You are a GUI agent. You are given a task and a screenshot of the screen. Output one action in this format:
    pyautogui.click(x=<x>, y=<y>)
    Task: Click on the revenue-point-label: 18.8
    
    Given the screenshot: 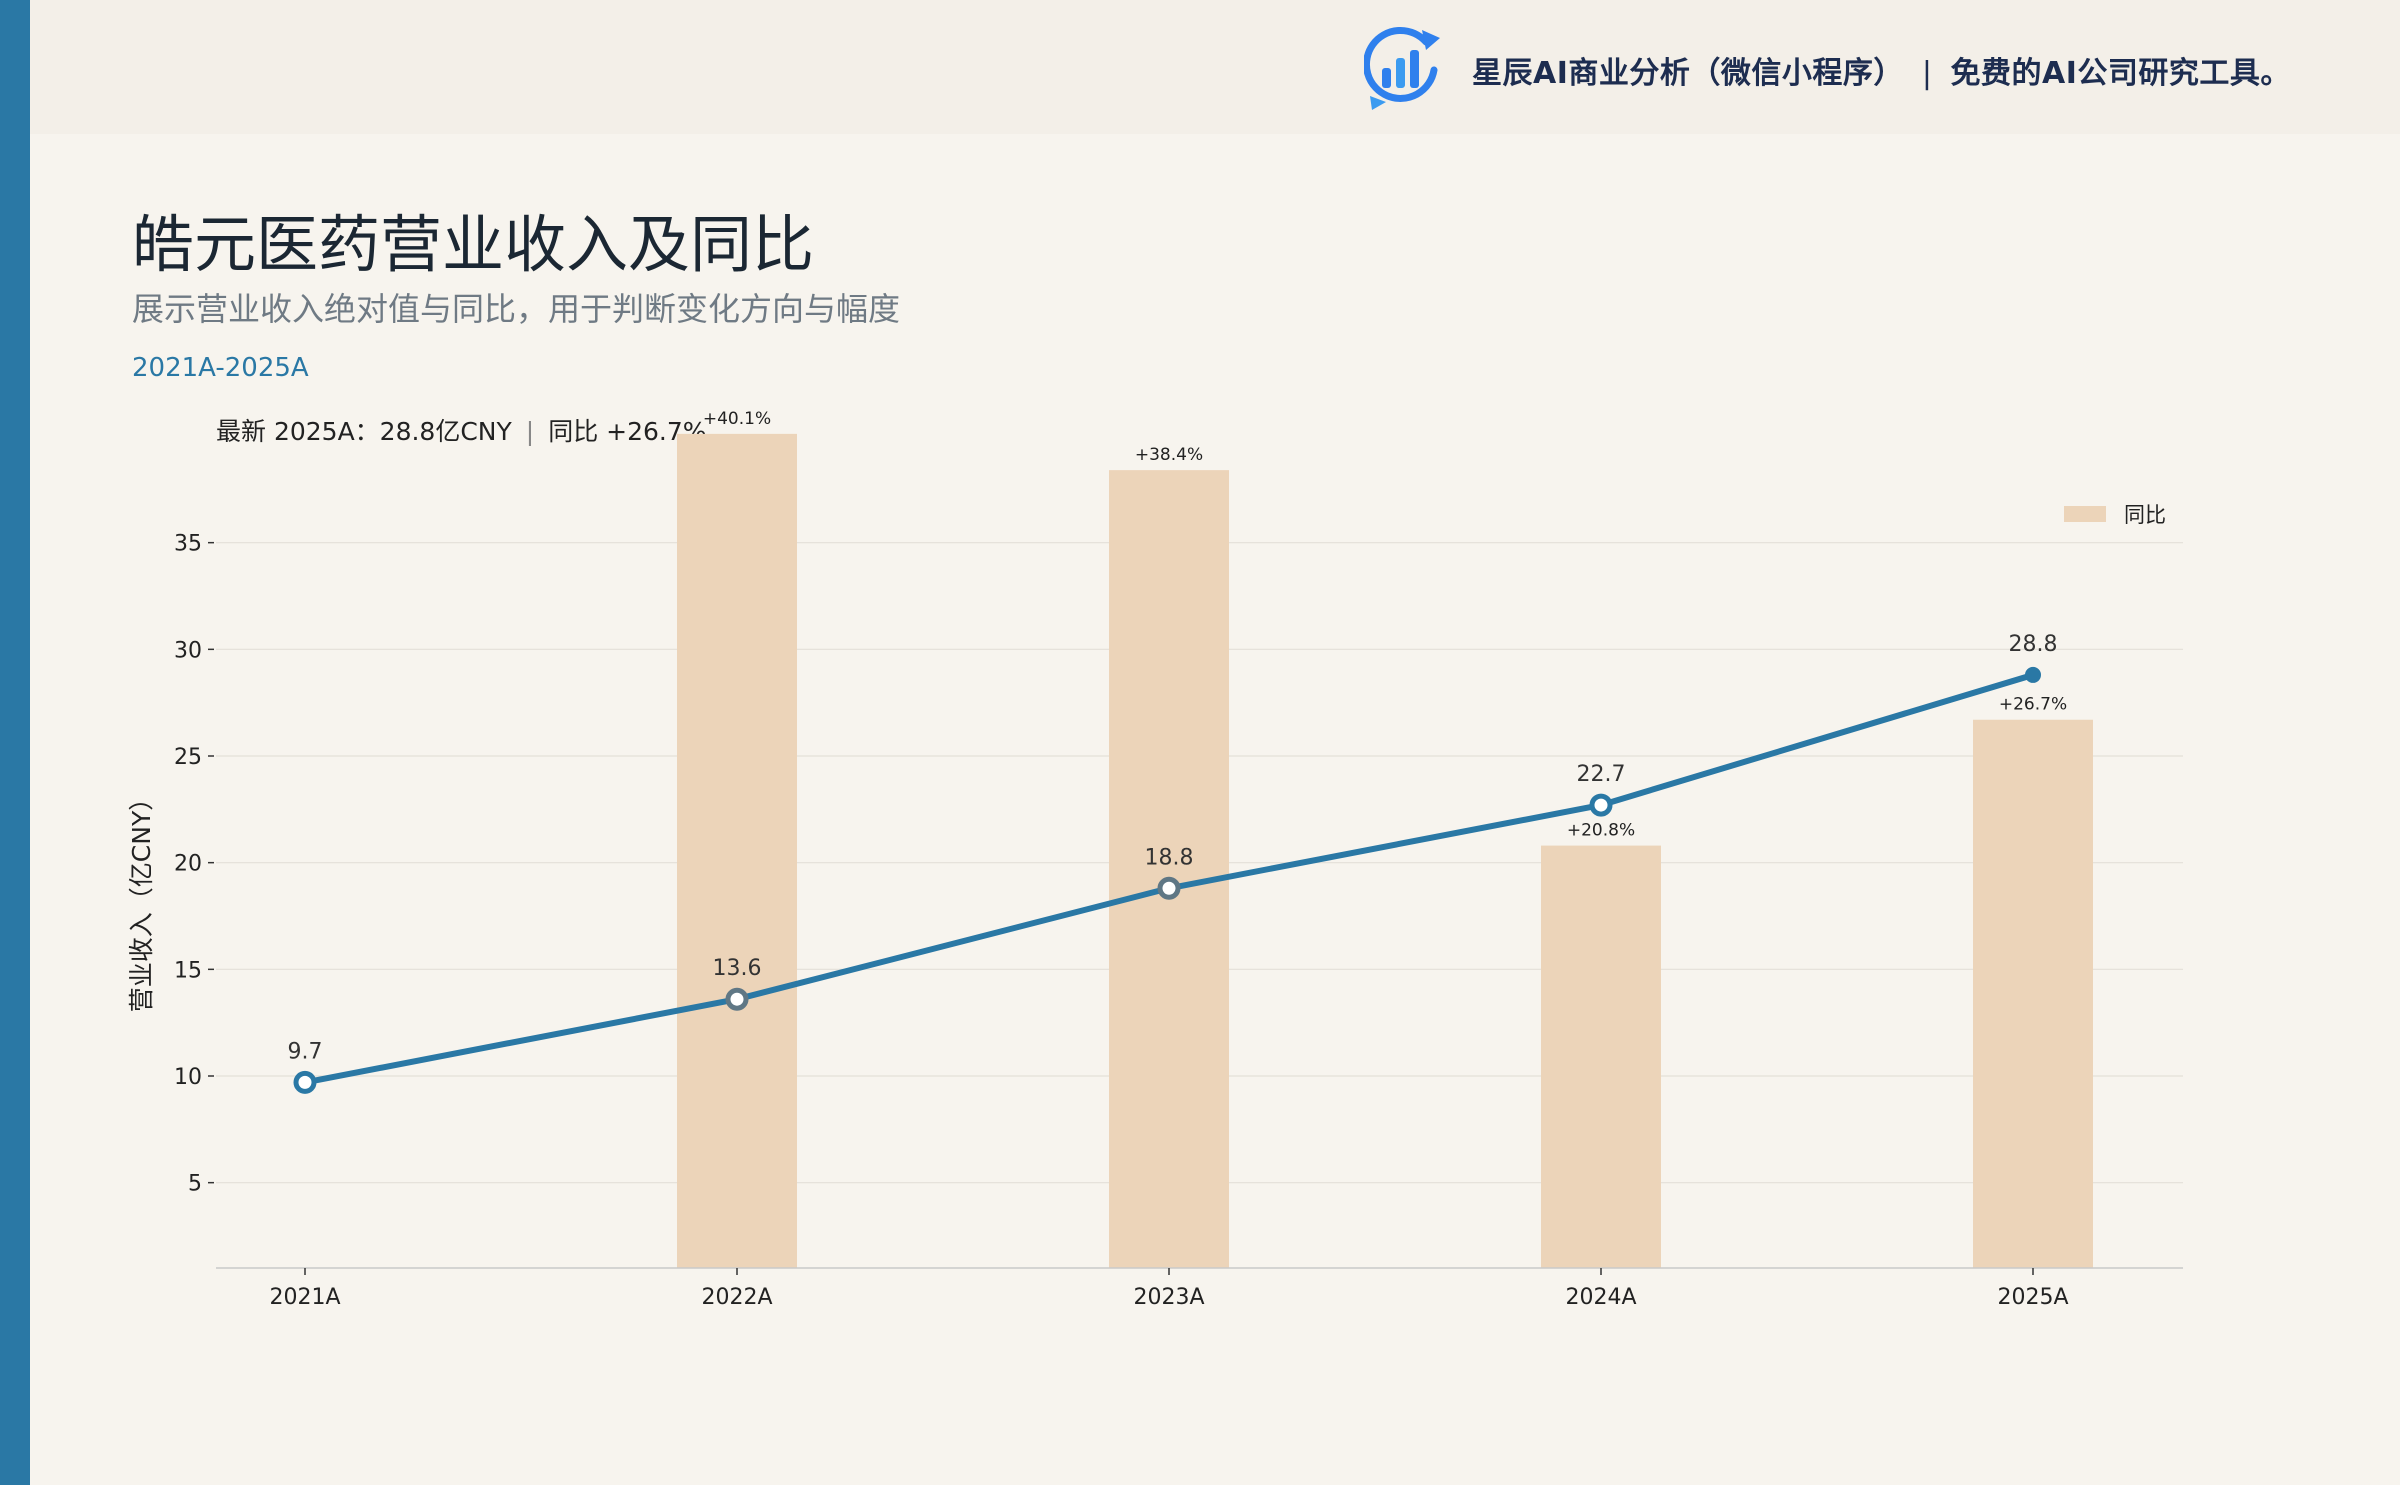 What is the action you would take?
    pyautogui.click(x=1169, y=857)
    